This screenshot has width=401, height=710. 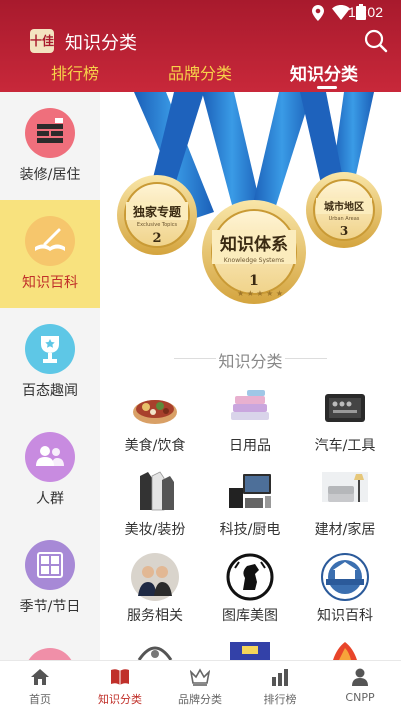 I want to click on category-encyclopedia: 知识百科, so click(x=345, y=598).